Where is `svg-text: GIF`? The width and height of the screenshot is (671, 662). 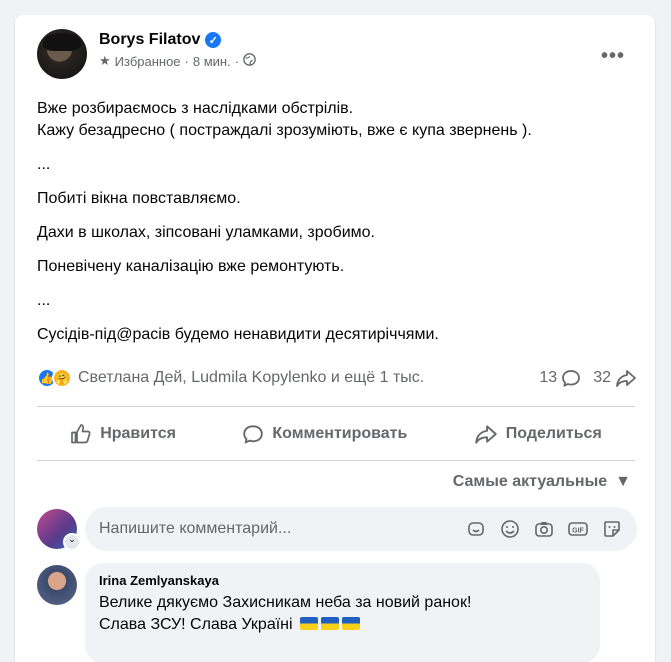
svg-text: GIF is located at coordinates (578, 531).